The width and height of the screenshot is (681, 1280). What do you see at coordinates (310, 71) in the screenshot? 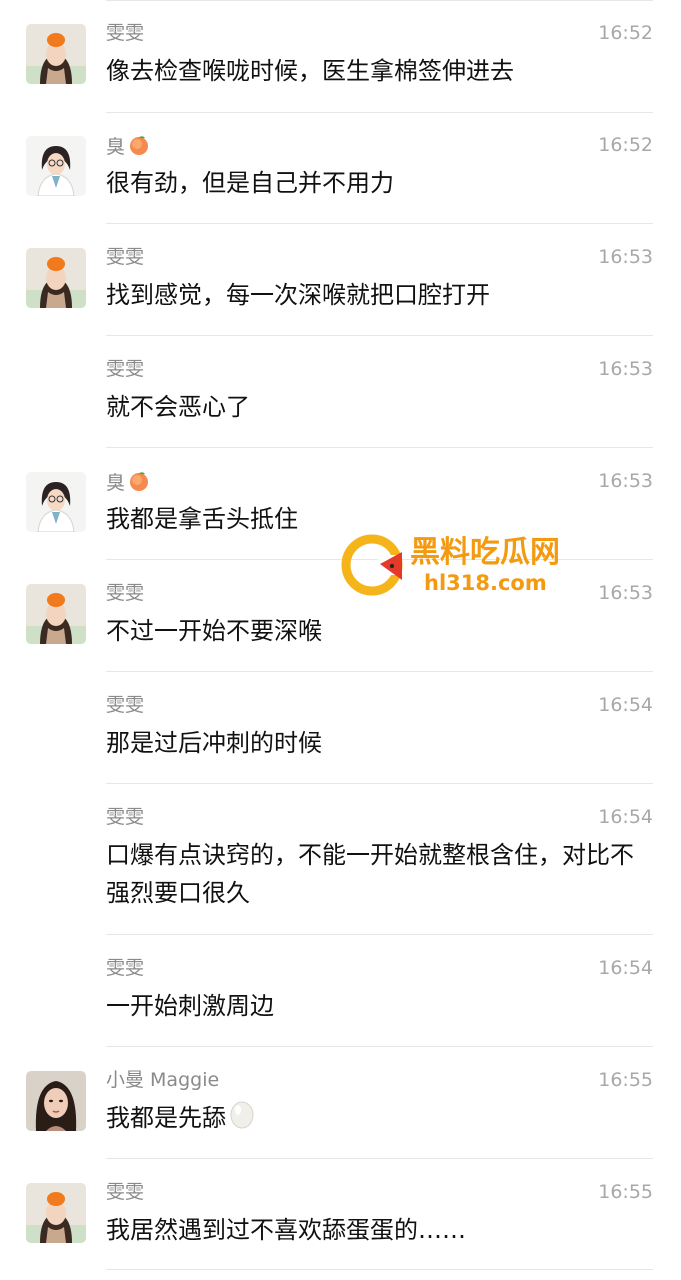
I see `message-text: 像去检查喉咙时候，医生拿棉签伸进去` at bounding box center [310, 71].